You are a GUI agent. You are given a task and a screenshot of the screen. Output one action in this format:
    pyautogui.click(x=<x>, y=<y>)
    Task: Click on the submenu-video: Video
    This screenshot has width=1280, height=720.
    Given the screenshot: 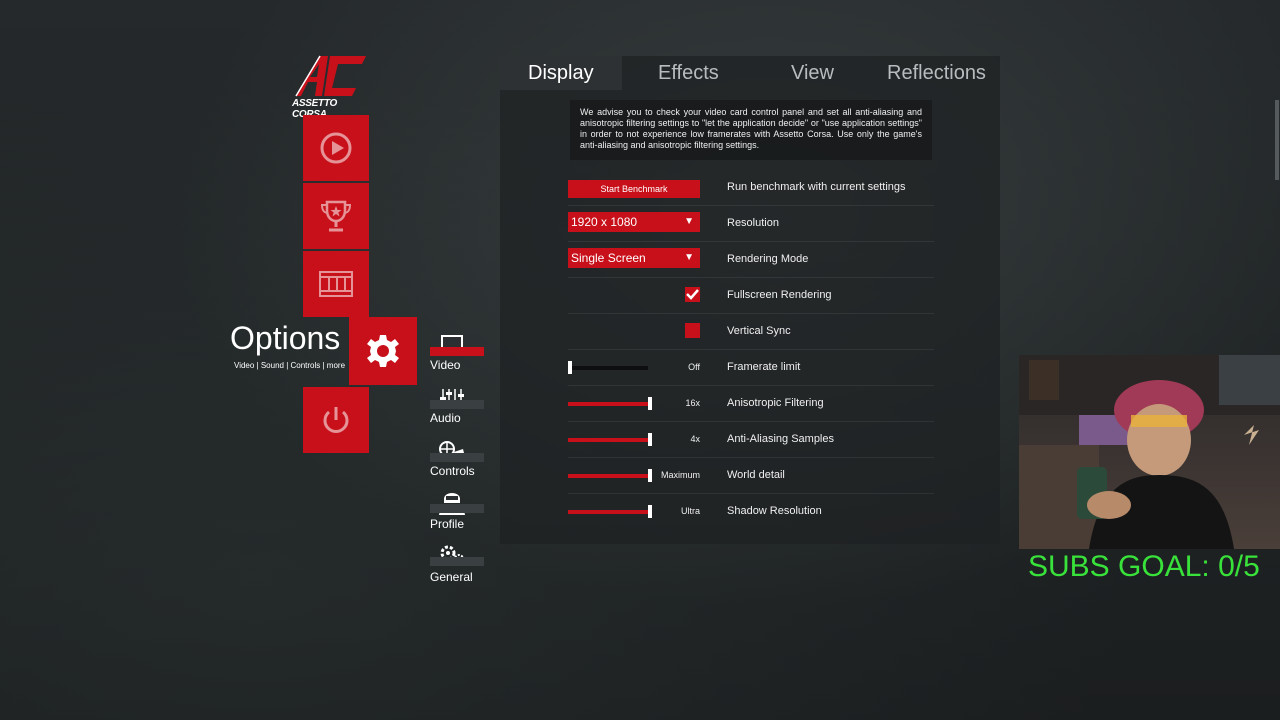 What is the action you would take?
    pyautogui.click(x=457, y=354)
    